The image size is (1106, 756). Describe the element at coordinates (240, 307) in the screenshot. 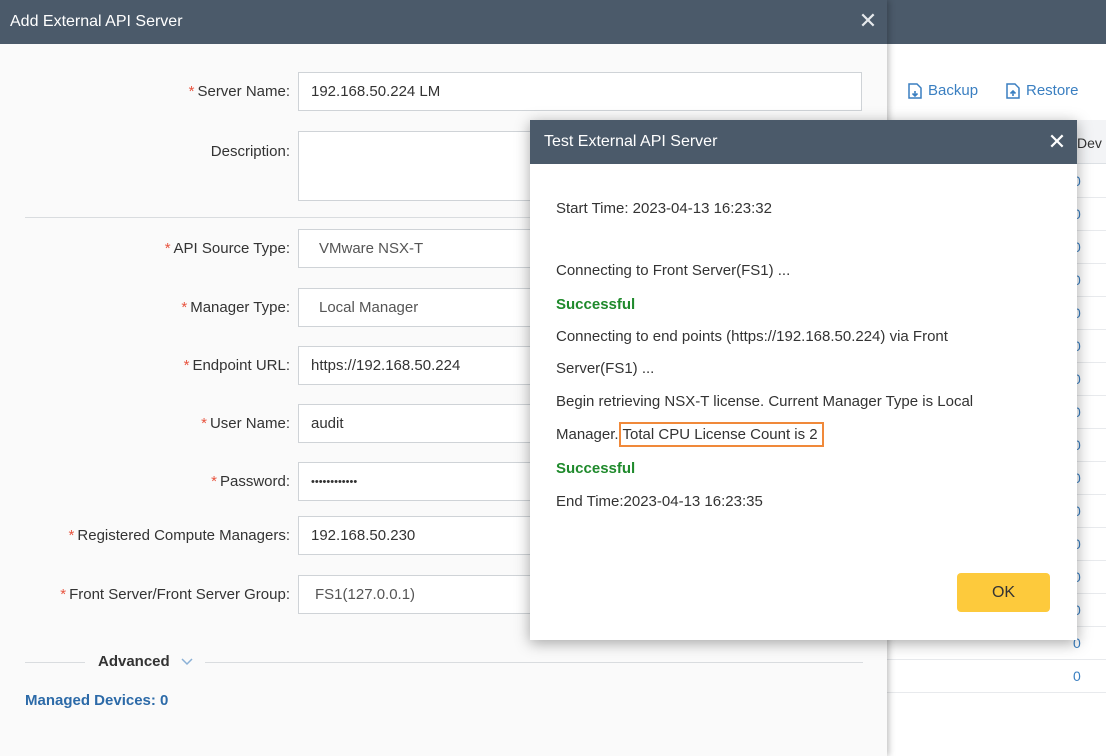

I see `manager-type-label-text: Manager Type:` at that location.